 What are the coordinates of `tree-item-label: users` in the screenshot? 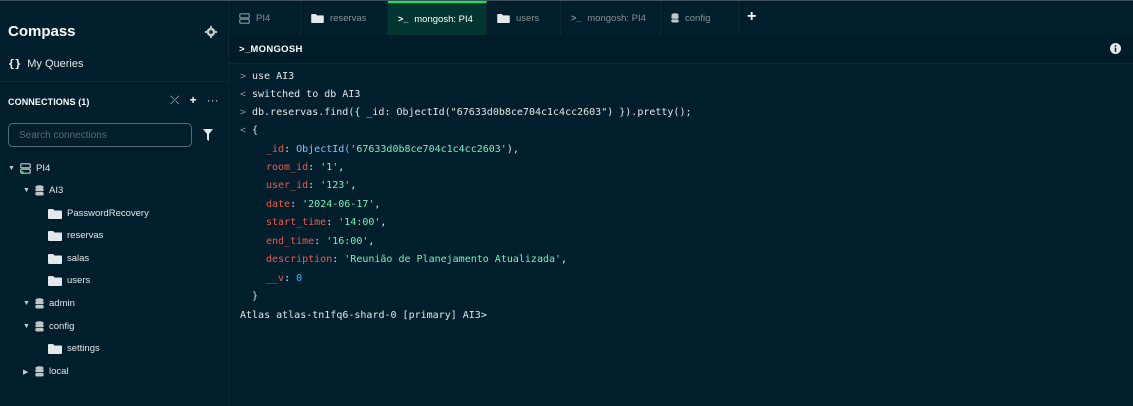 It's located at (79, 280).